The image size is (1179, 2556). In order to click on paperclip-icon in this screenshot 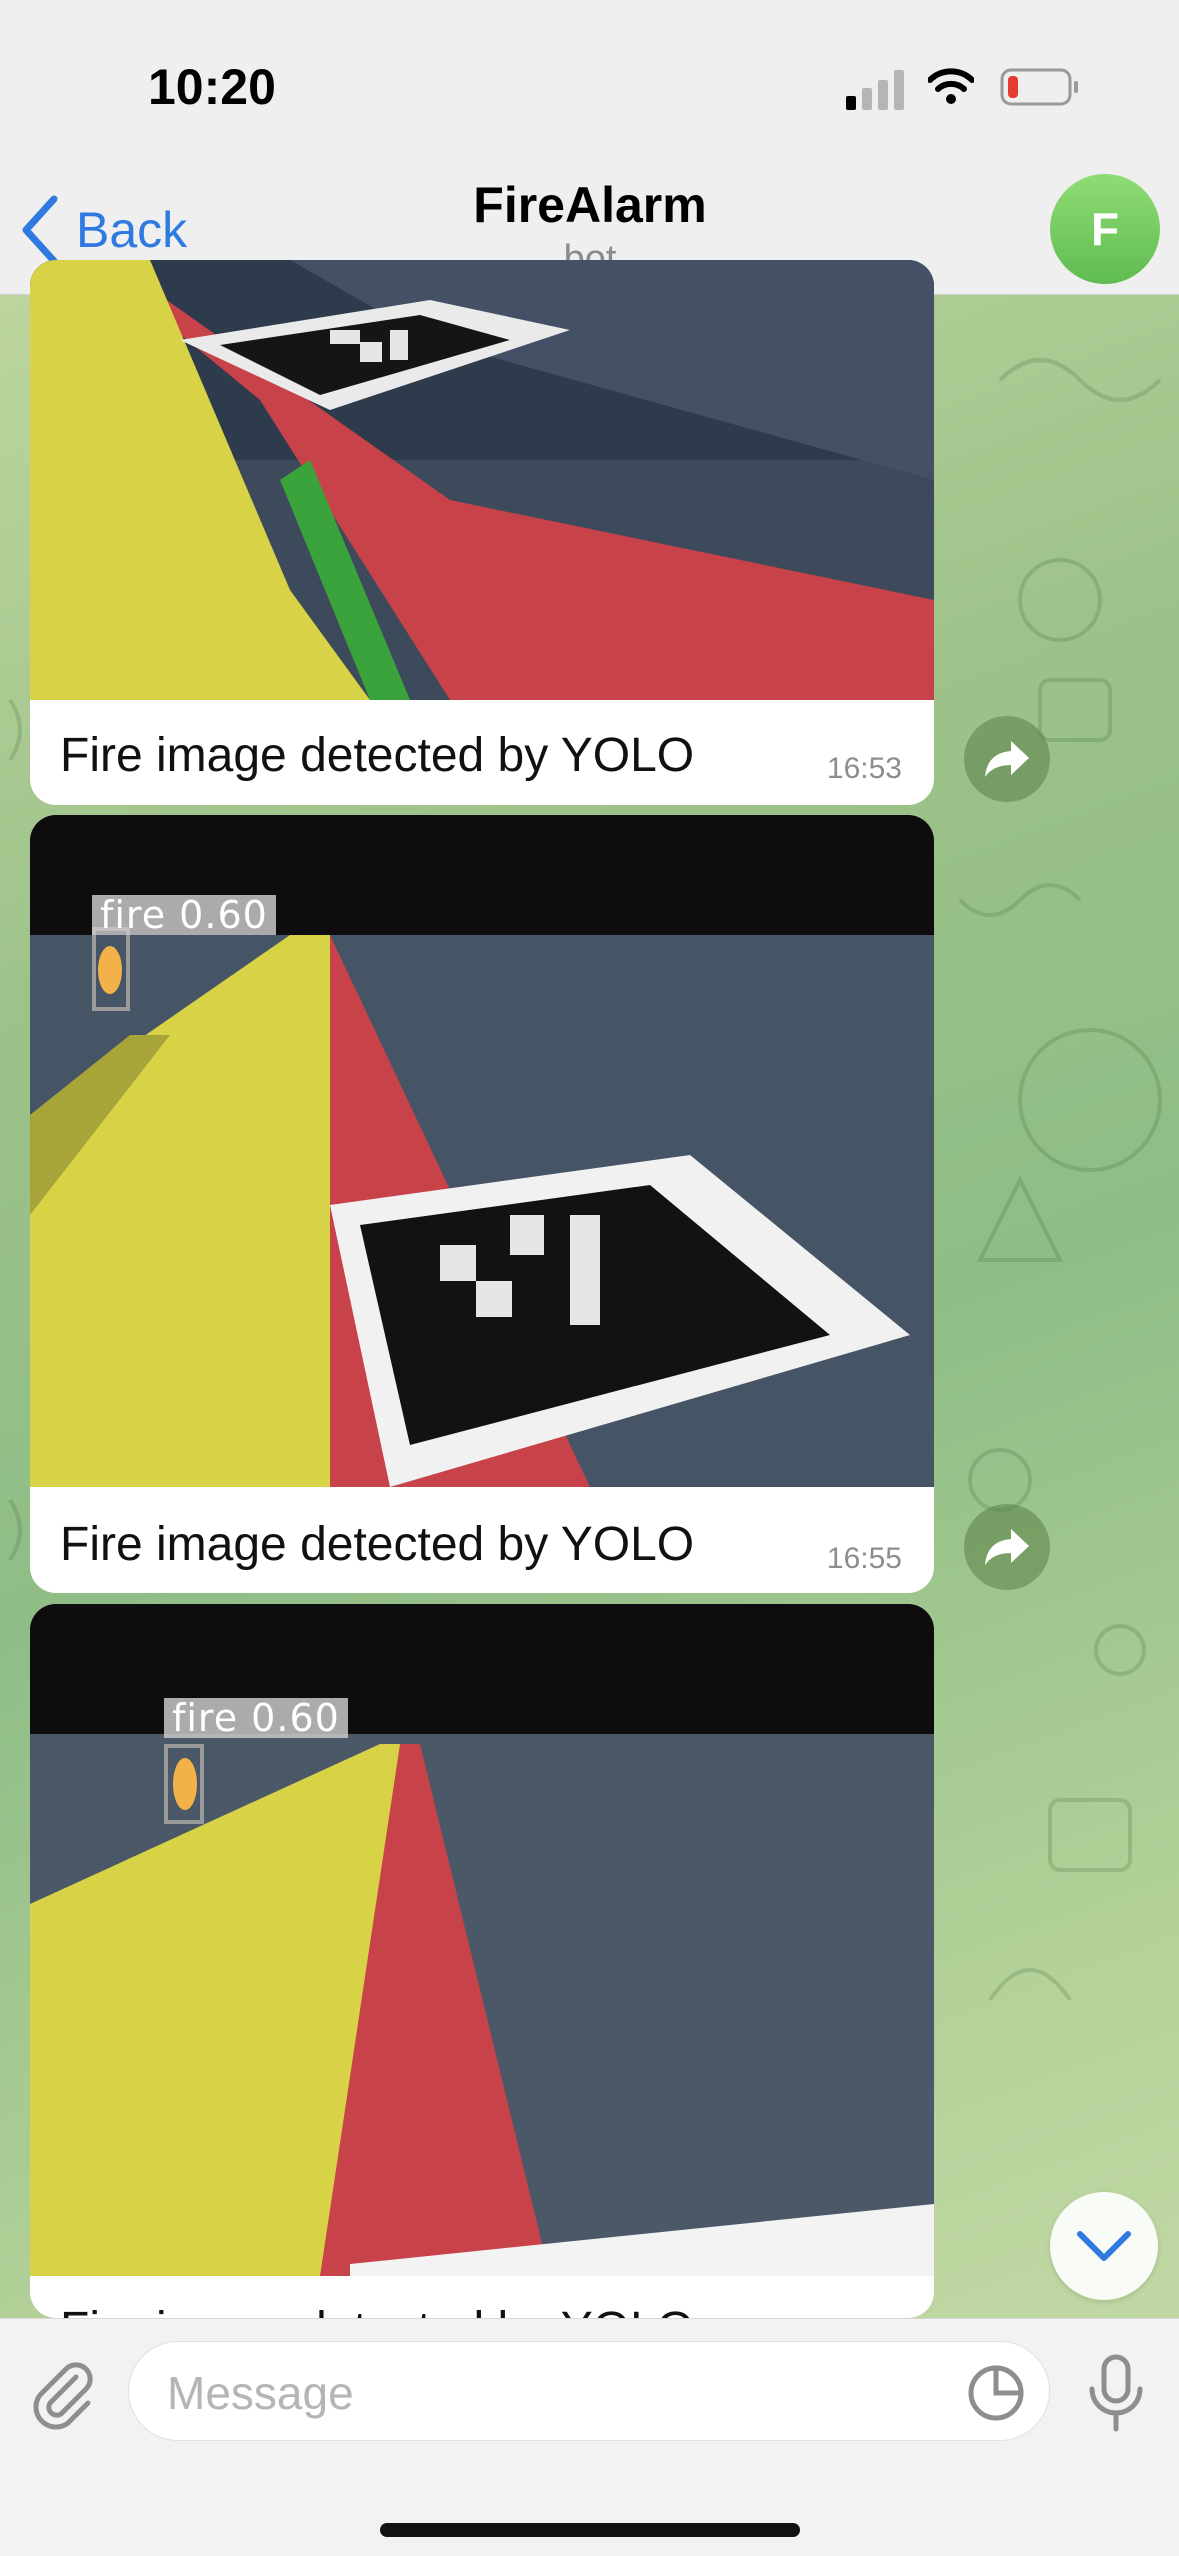, I will do `click(64, 2395)`.